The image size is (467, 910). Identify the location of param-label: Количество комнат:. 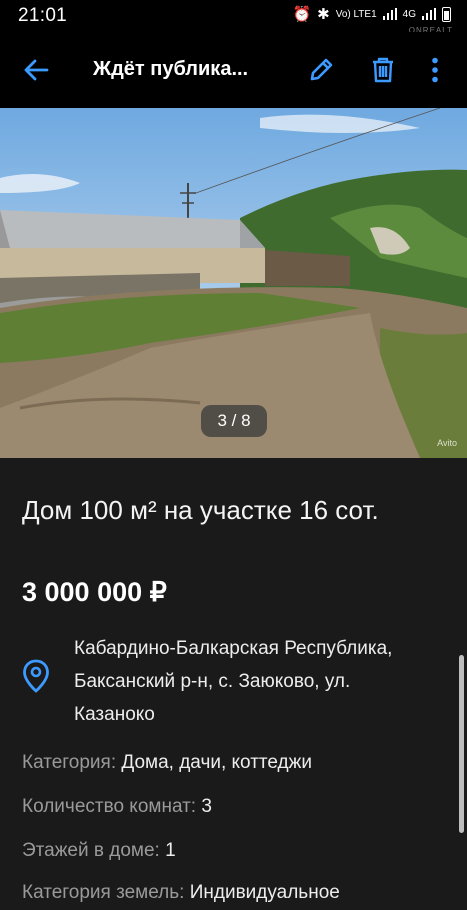
(109, 806).